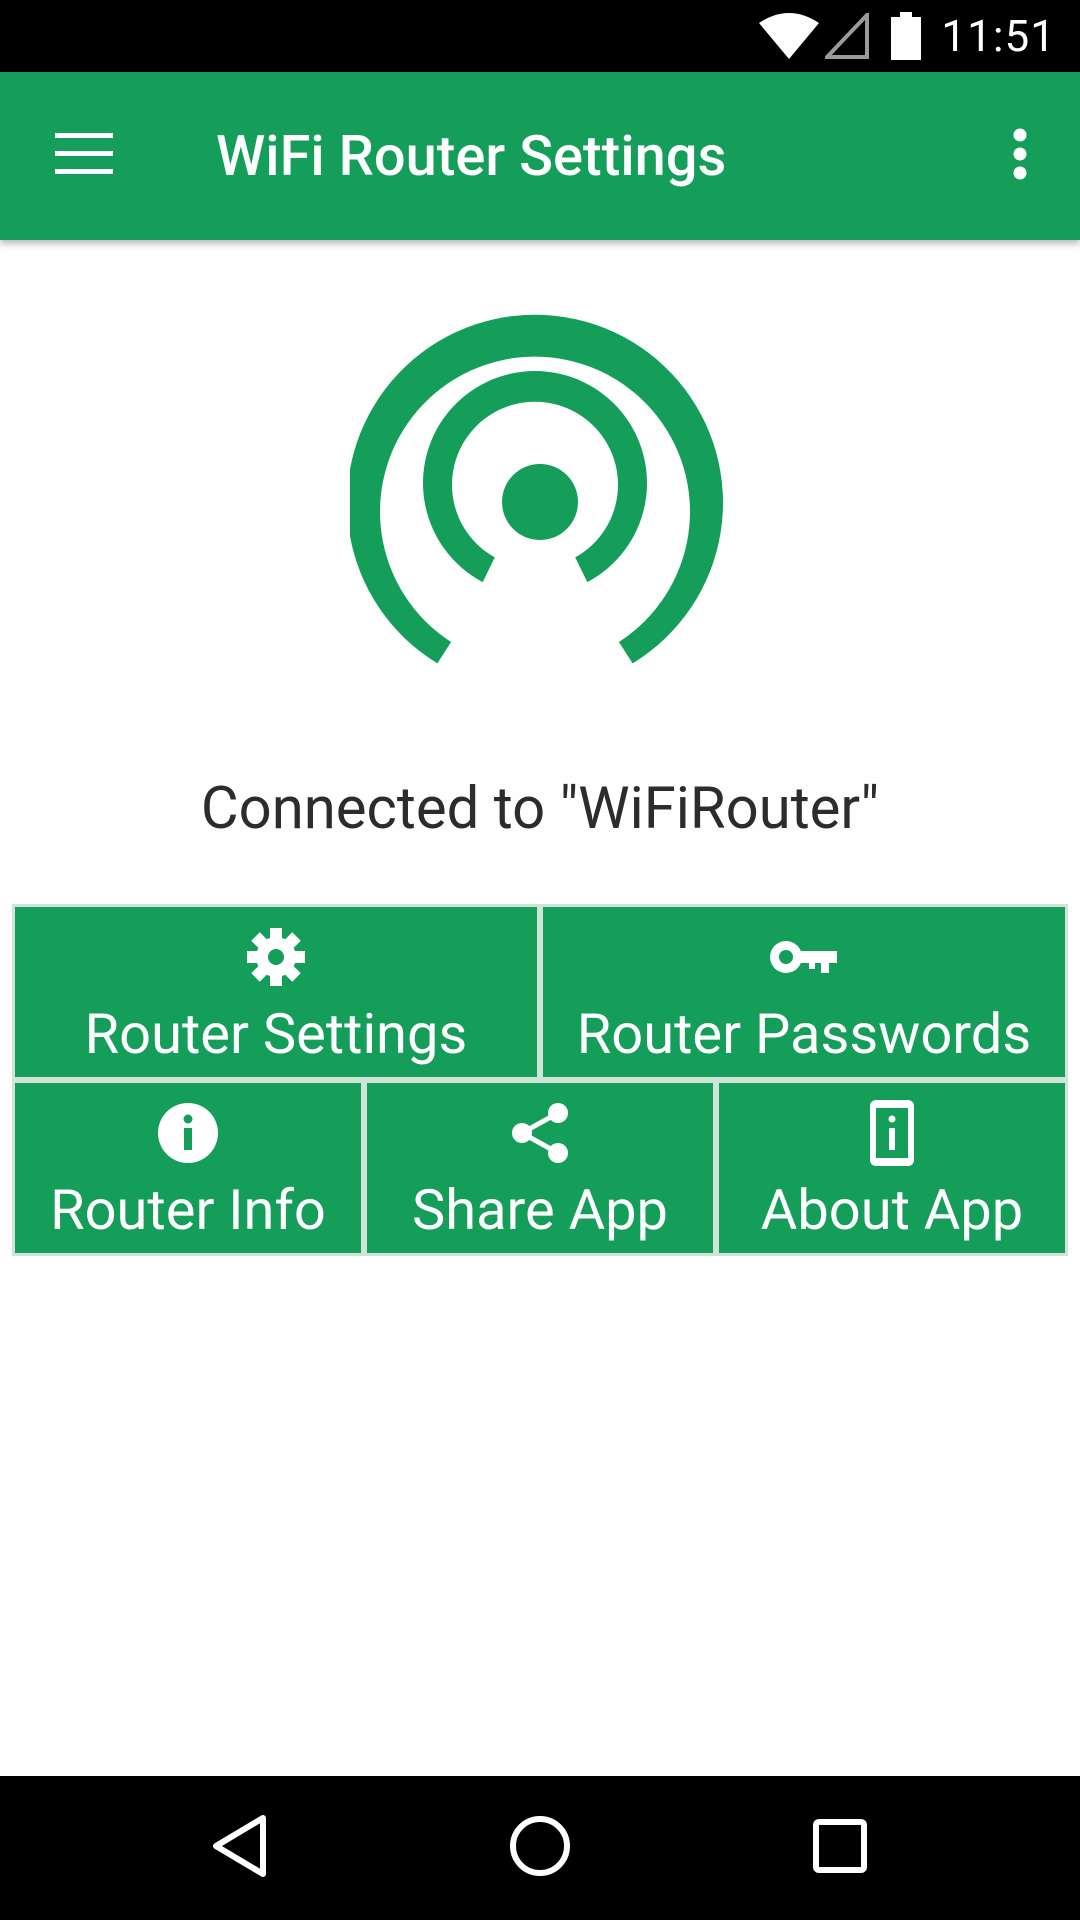 The height and width of the screenshot is (1920, 1080). I want to click on share-app-label: Share App, so click(540, 1210).